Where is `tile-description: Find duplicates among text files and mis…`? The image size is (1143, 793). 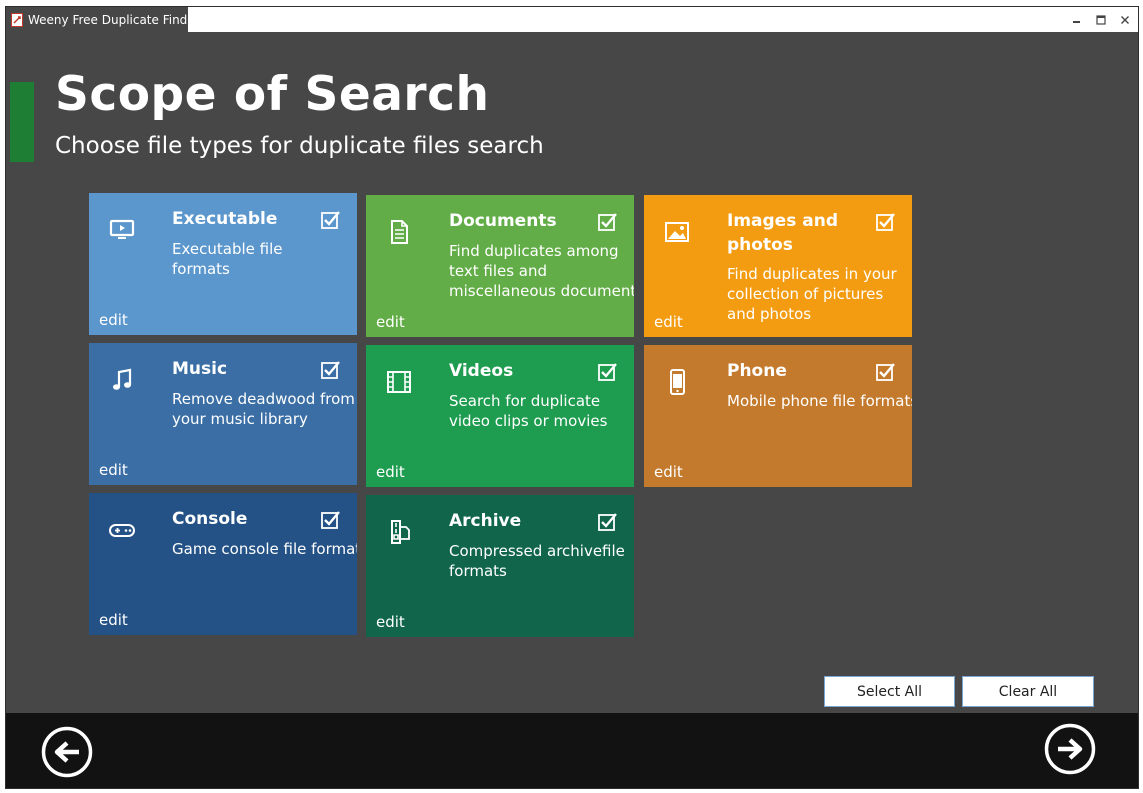 tile-description: Find duplicates among text files and mis… is located at coordinates (541, 271).